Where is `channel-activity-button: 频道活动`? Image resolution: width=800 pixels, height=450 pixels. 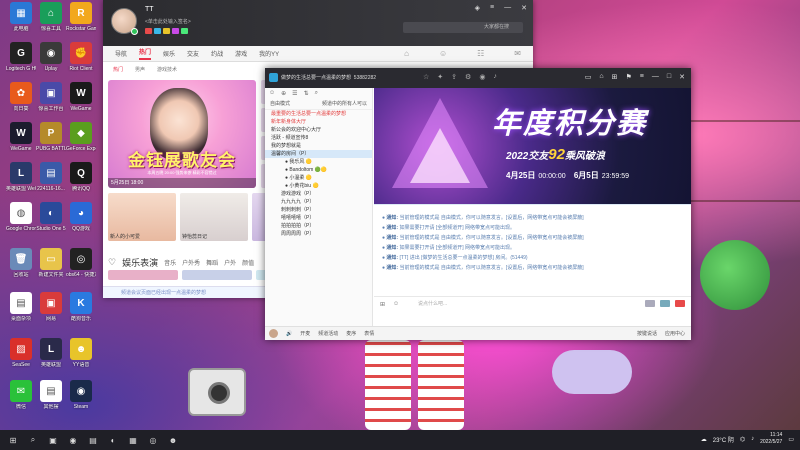
channel-activity-button: 频道活动 is located at coordinates (328, 333).